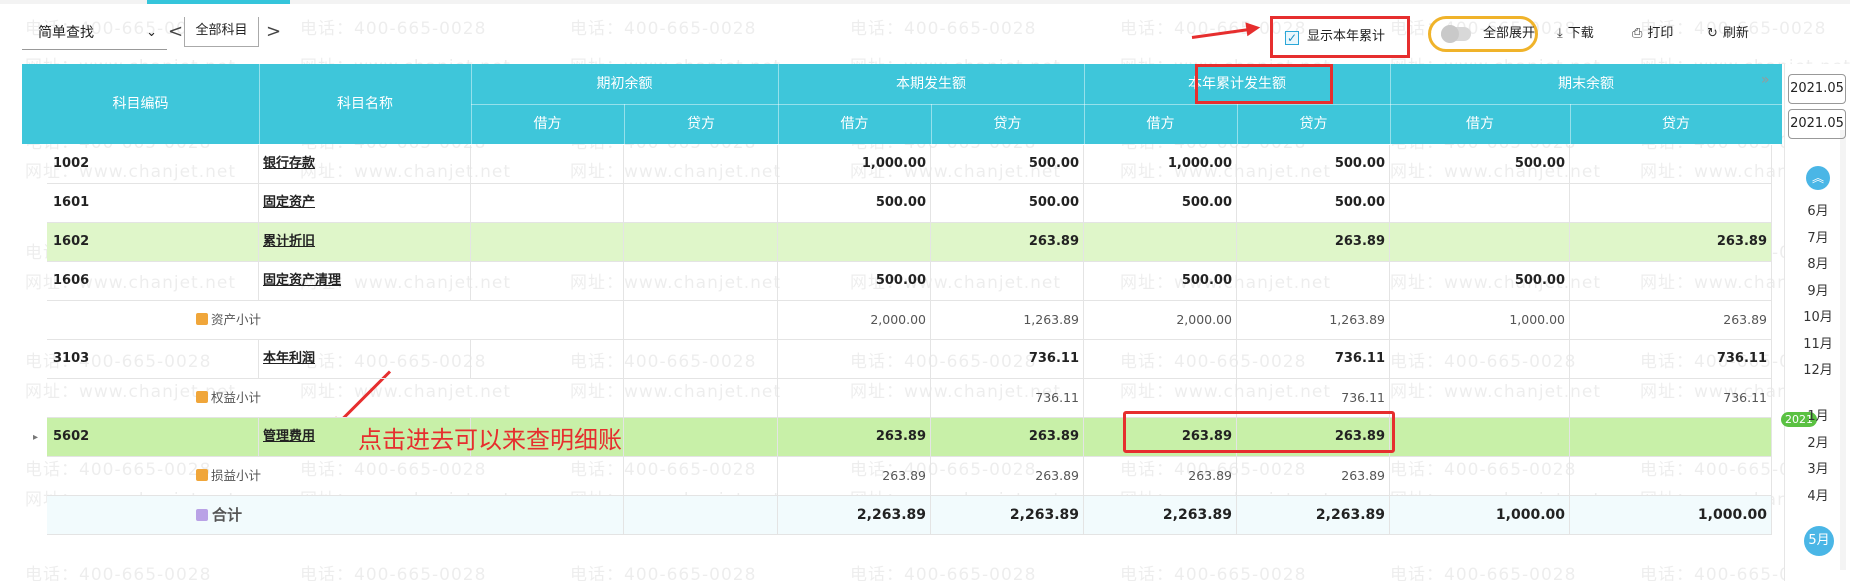 The height and width of the screenshot is (581, 1850). Describe the element at coordinates (909, 203) in the screenshot. I see `table-row: 1601 固定资产 500.00 500.00 500.00 500.00` at that location.